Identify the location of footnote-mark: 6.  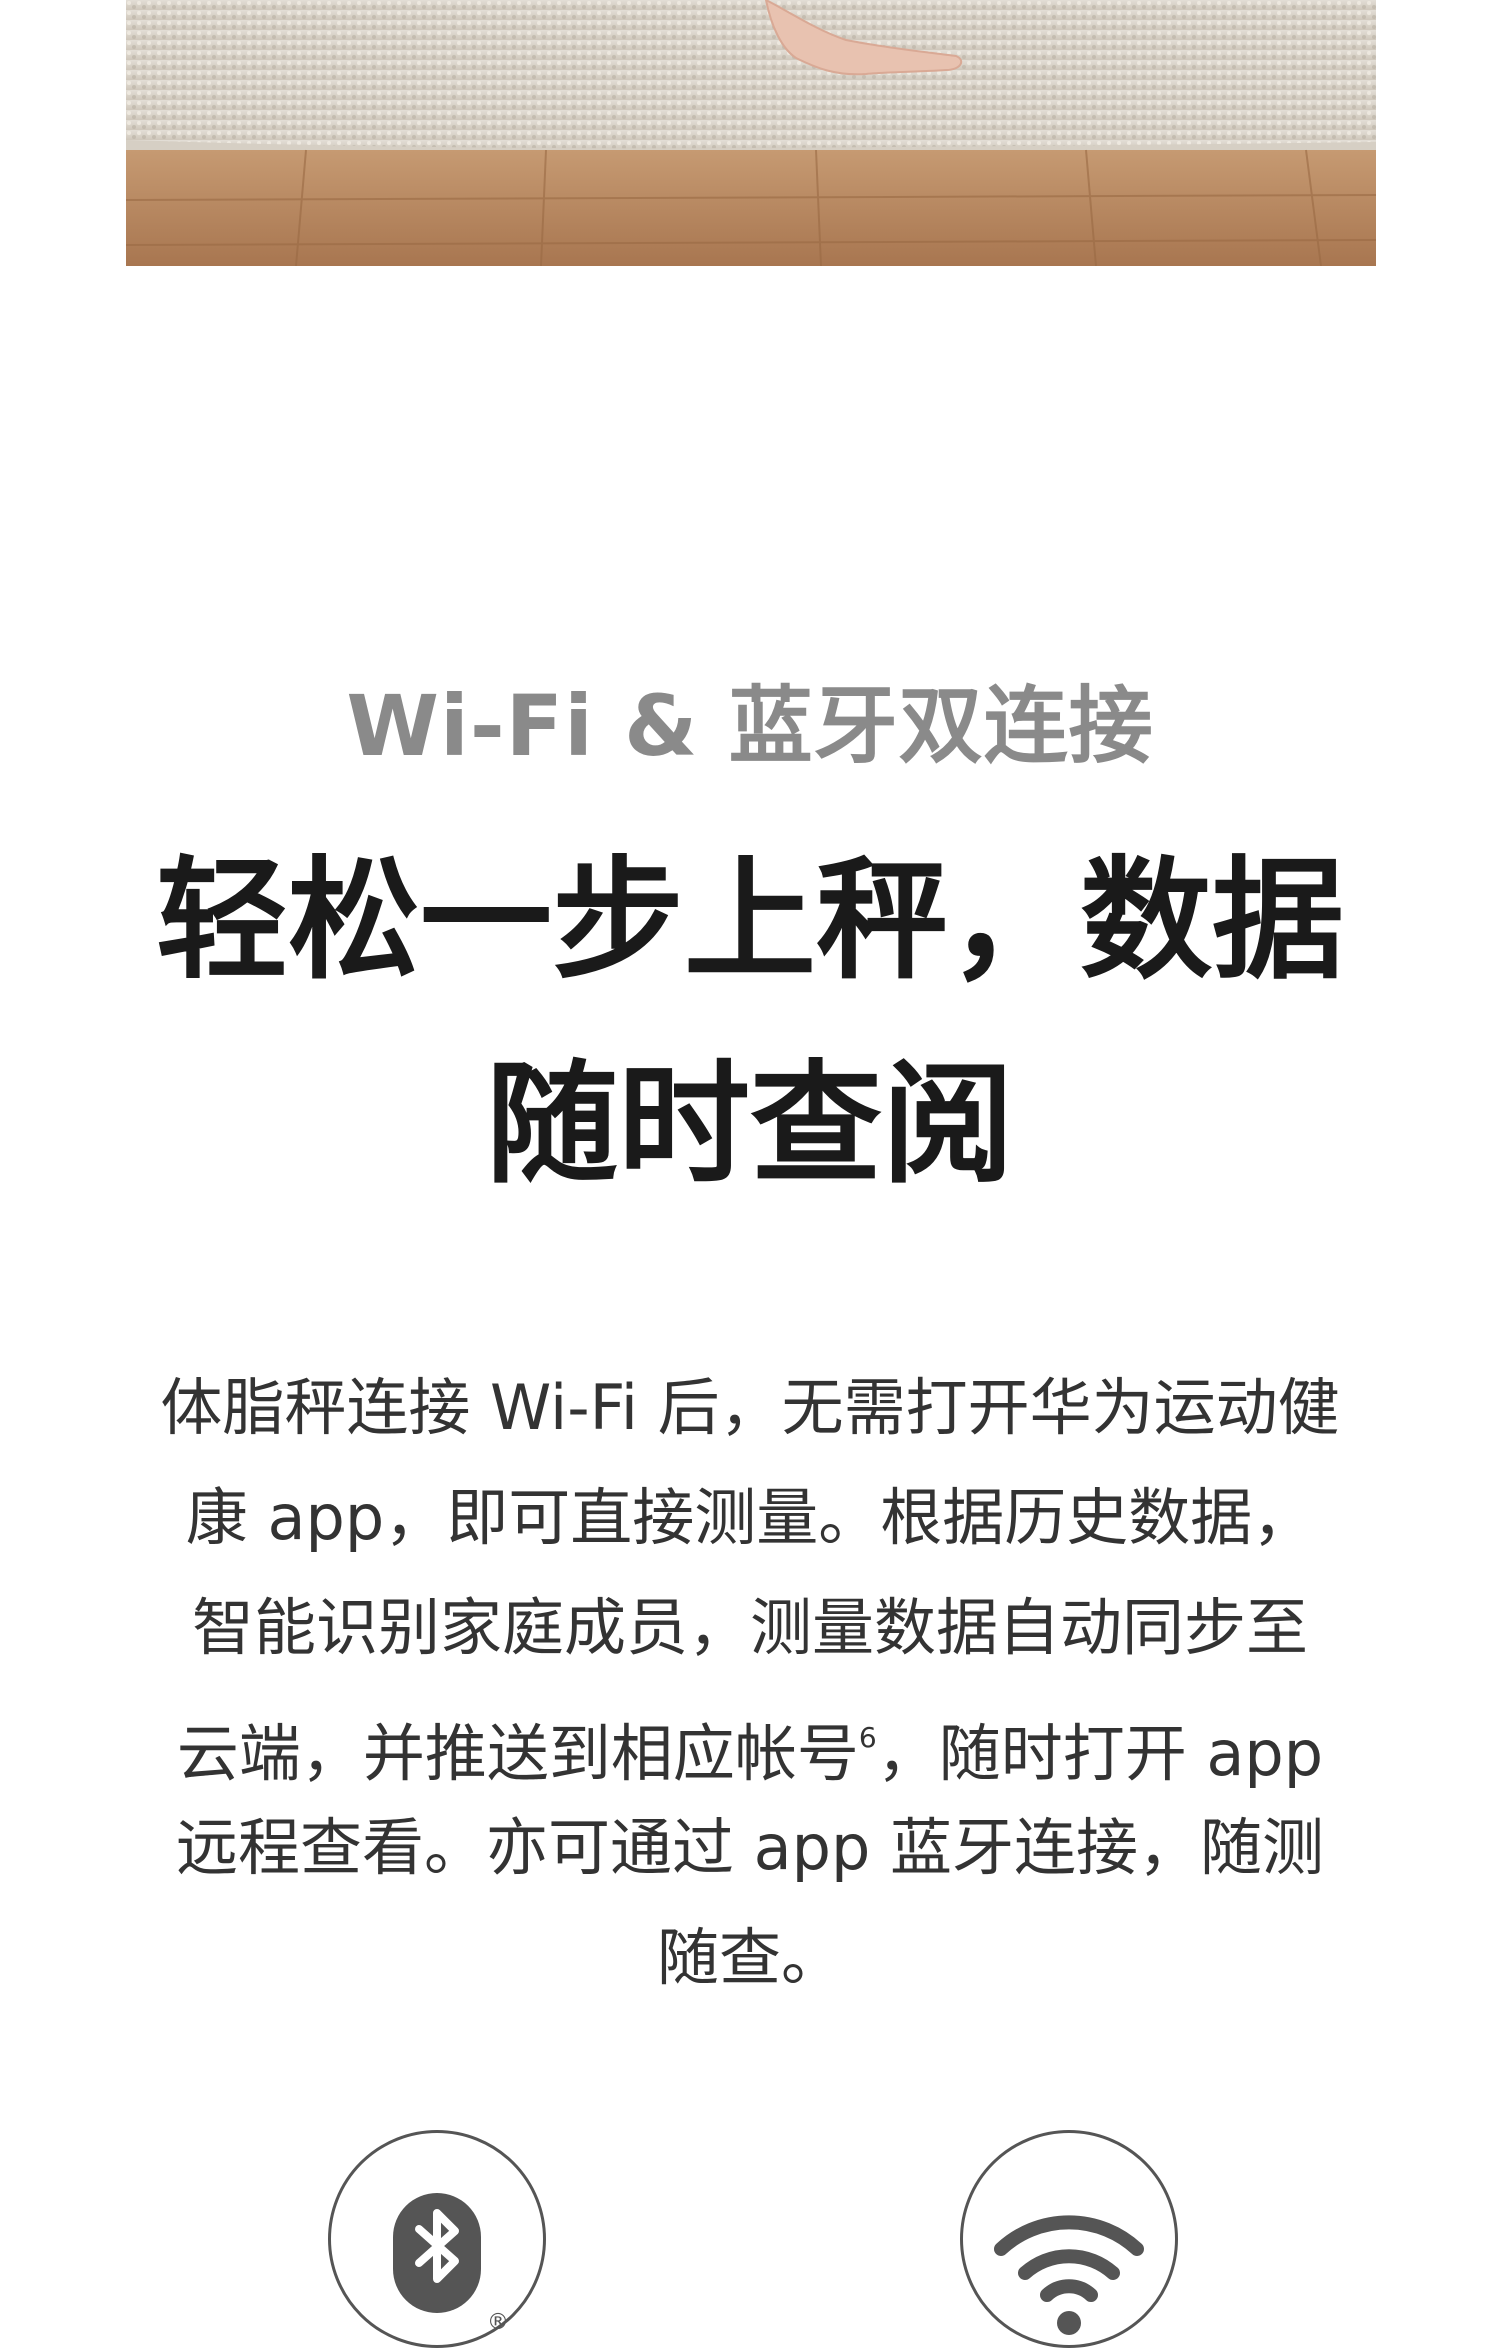
(867, 1737).